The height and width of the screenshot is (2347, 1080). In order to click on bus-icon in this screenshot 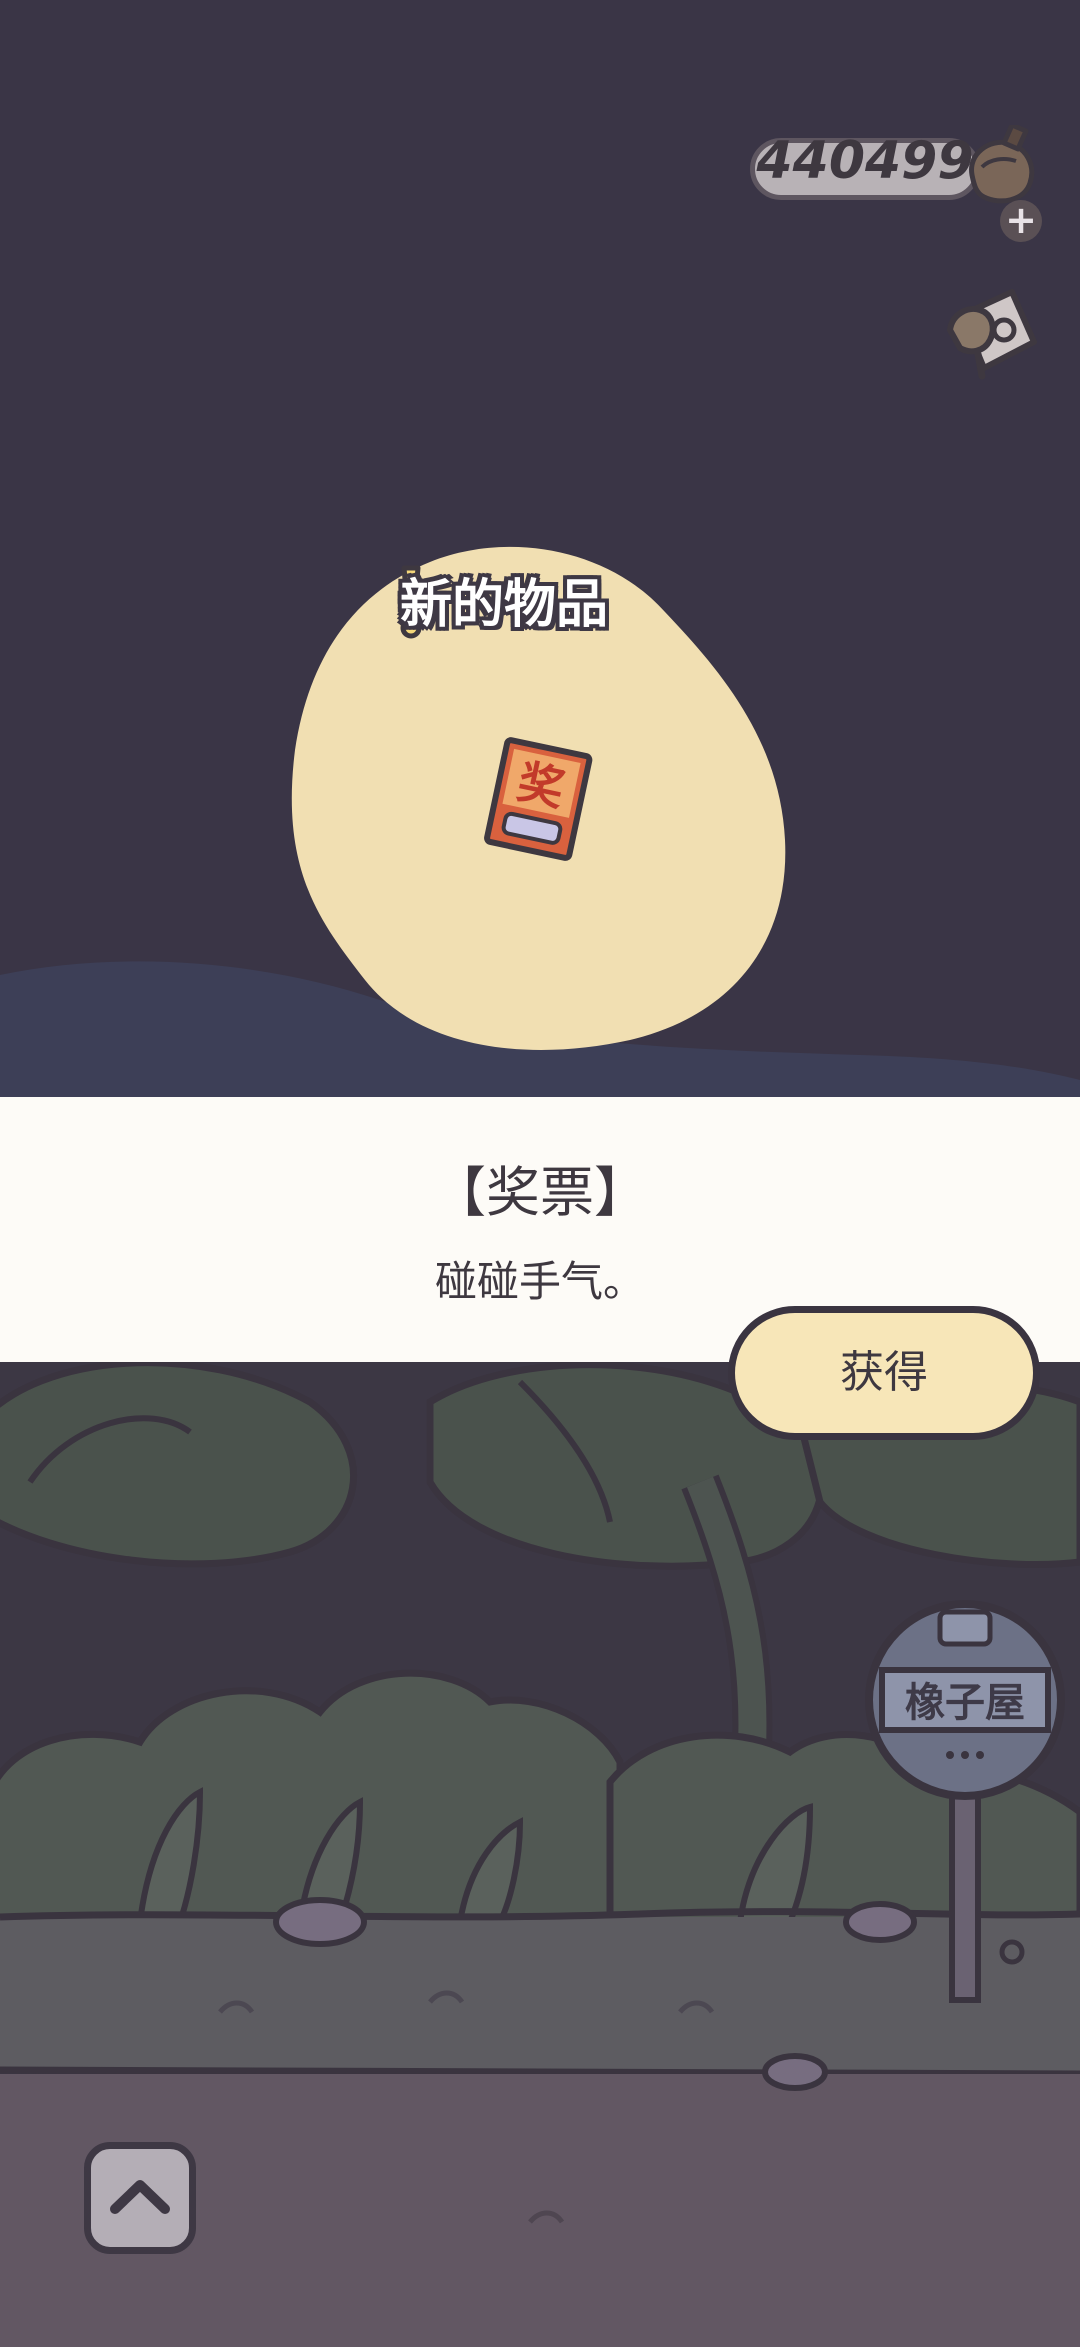, I will do `click(965, 1628)`.